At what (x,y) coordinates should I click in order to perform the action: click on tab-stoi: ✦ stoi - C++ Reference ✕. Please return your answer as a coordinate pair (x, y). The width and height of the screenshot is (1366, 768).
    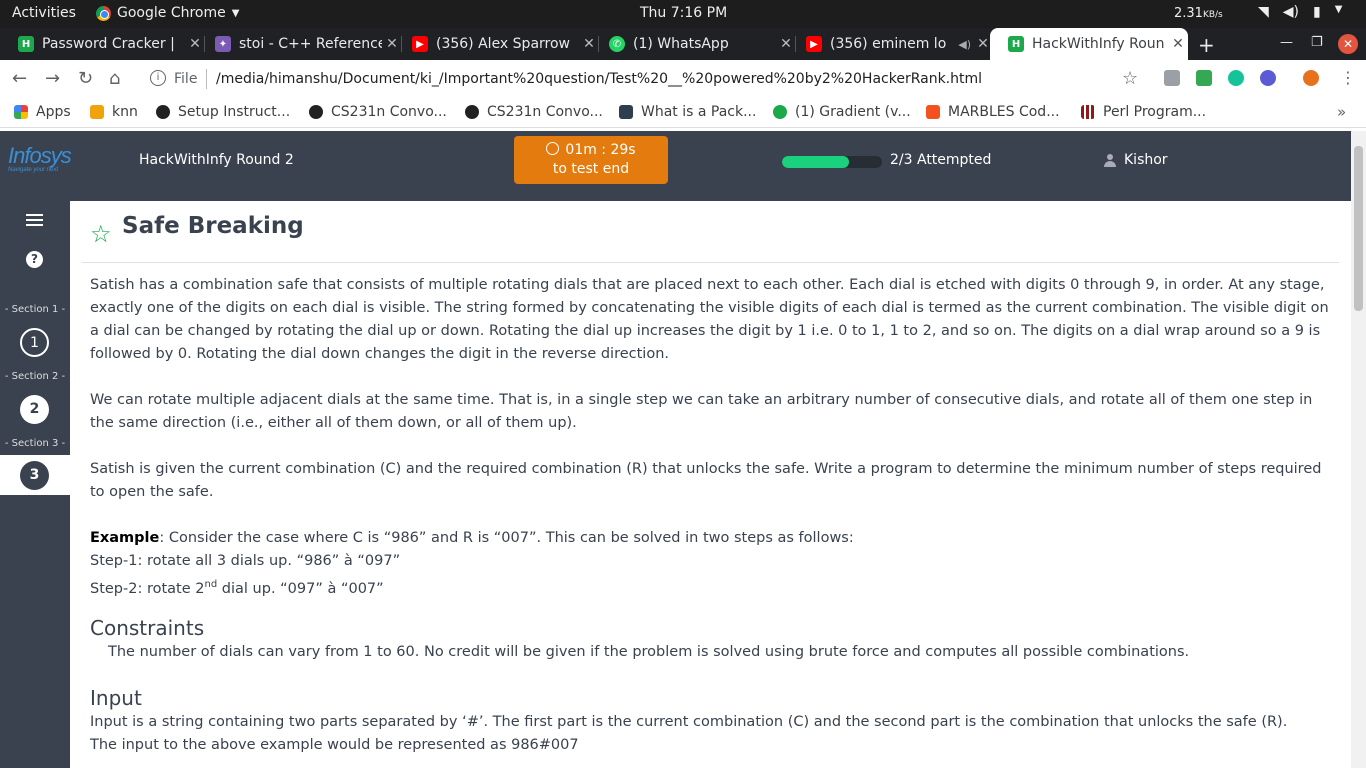
    Looking at the image, I should click on (299, 44).